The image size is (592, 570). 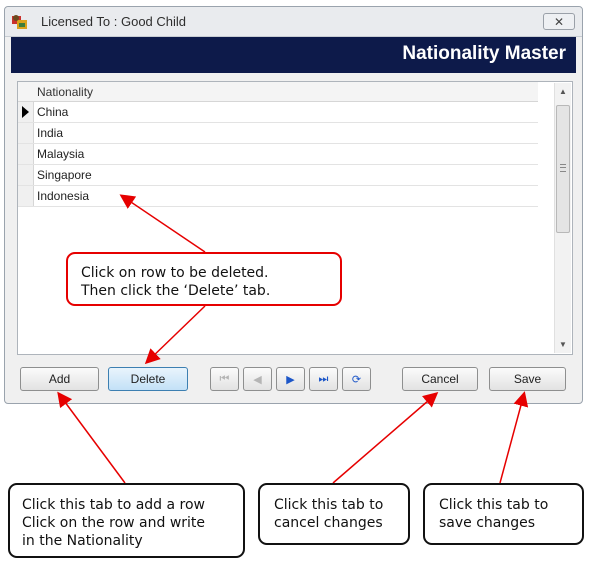 I want to click on callout-text: cancel changes, so click(x=328, y=523).